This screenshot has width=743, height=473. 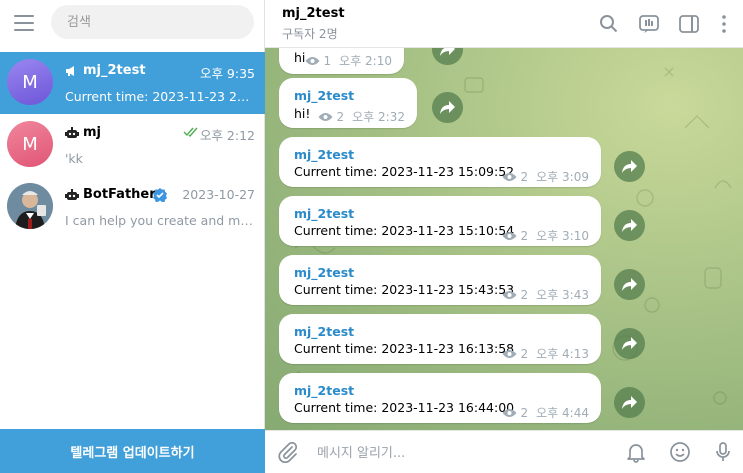 I want to click on chat-header-row: BotFather 2023-10-27, so click(x=160, y=196).